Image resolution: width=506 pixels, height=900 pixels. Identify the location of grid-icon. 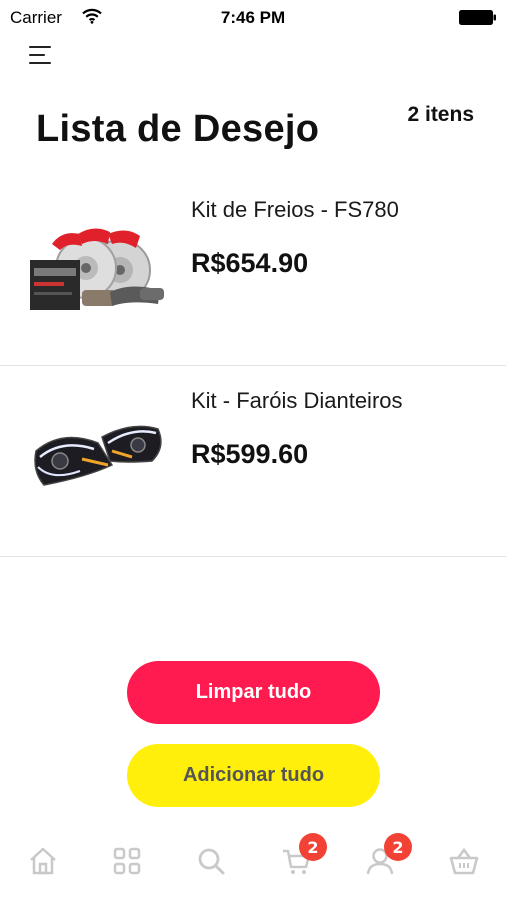
(127, 861).